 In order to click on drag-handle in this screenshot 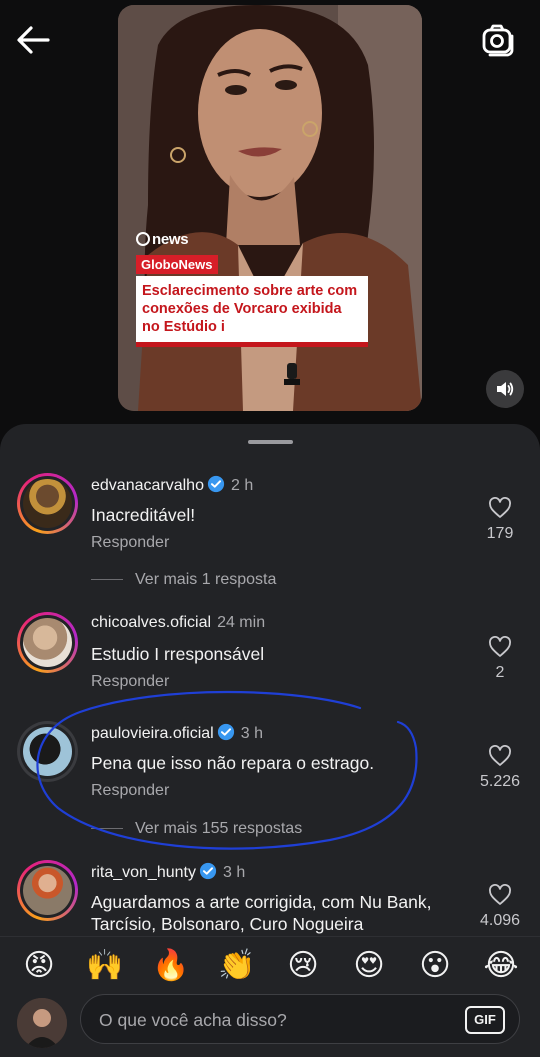, I will do `click(270, 442)`.